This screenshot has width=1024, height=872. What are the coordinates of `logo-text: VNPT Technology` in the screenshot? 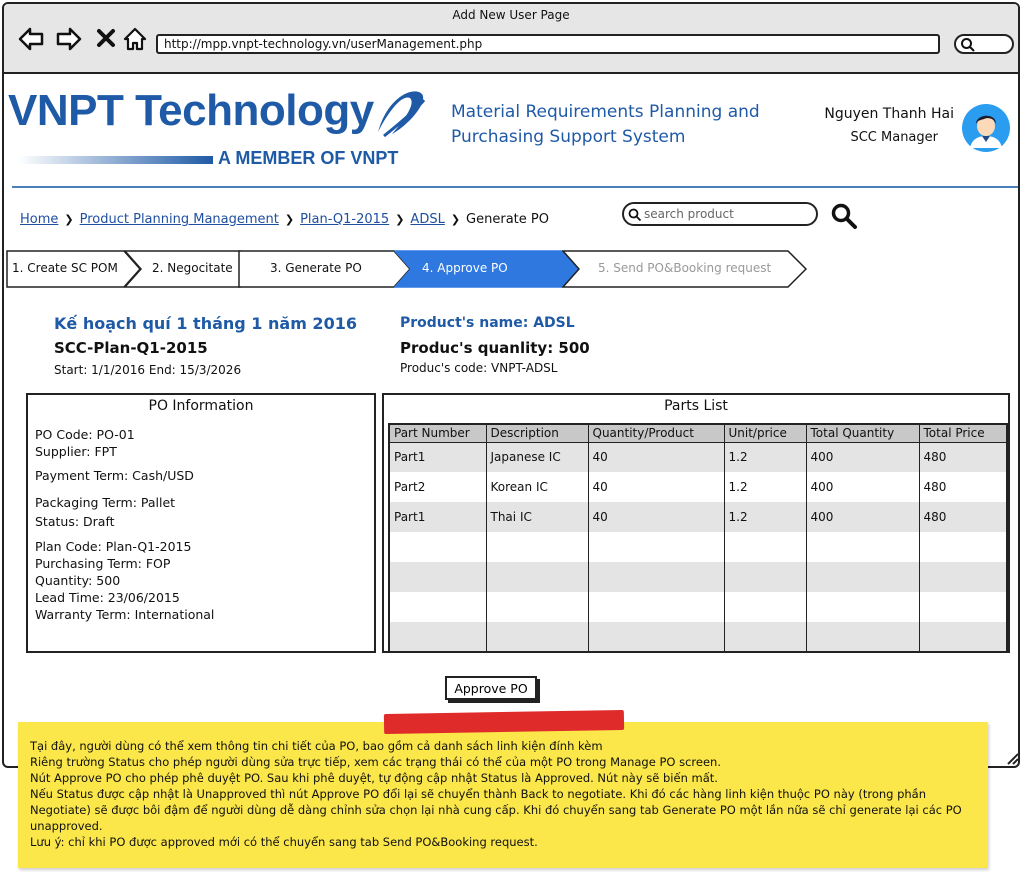 It's located at (191, 110).